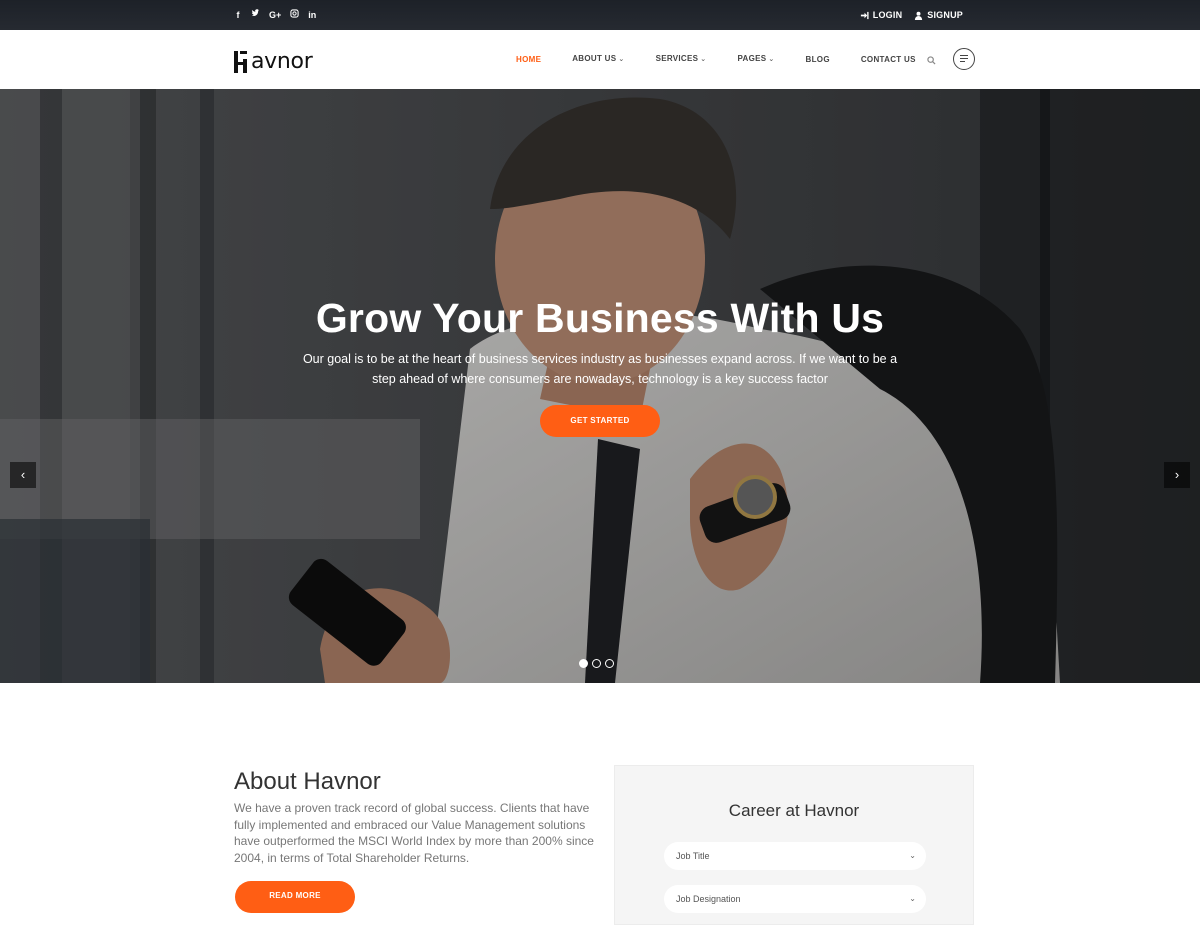 The height and width of the screenshot is (925, 1200). I want to click on slider-prev-button: ‹, so click(23, 475).